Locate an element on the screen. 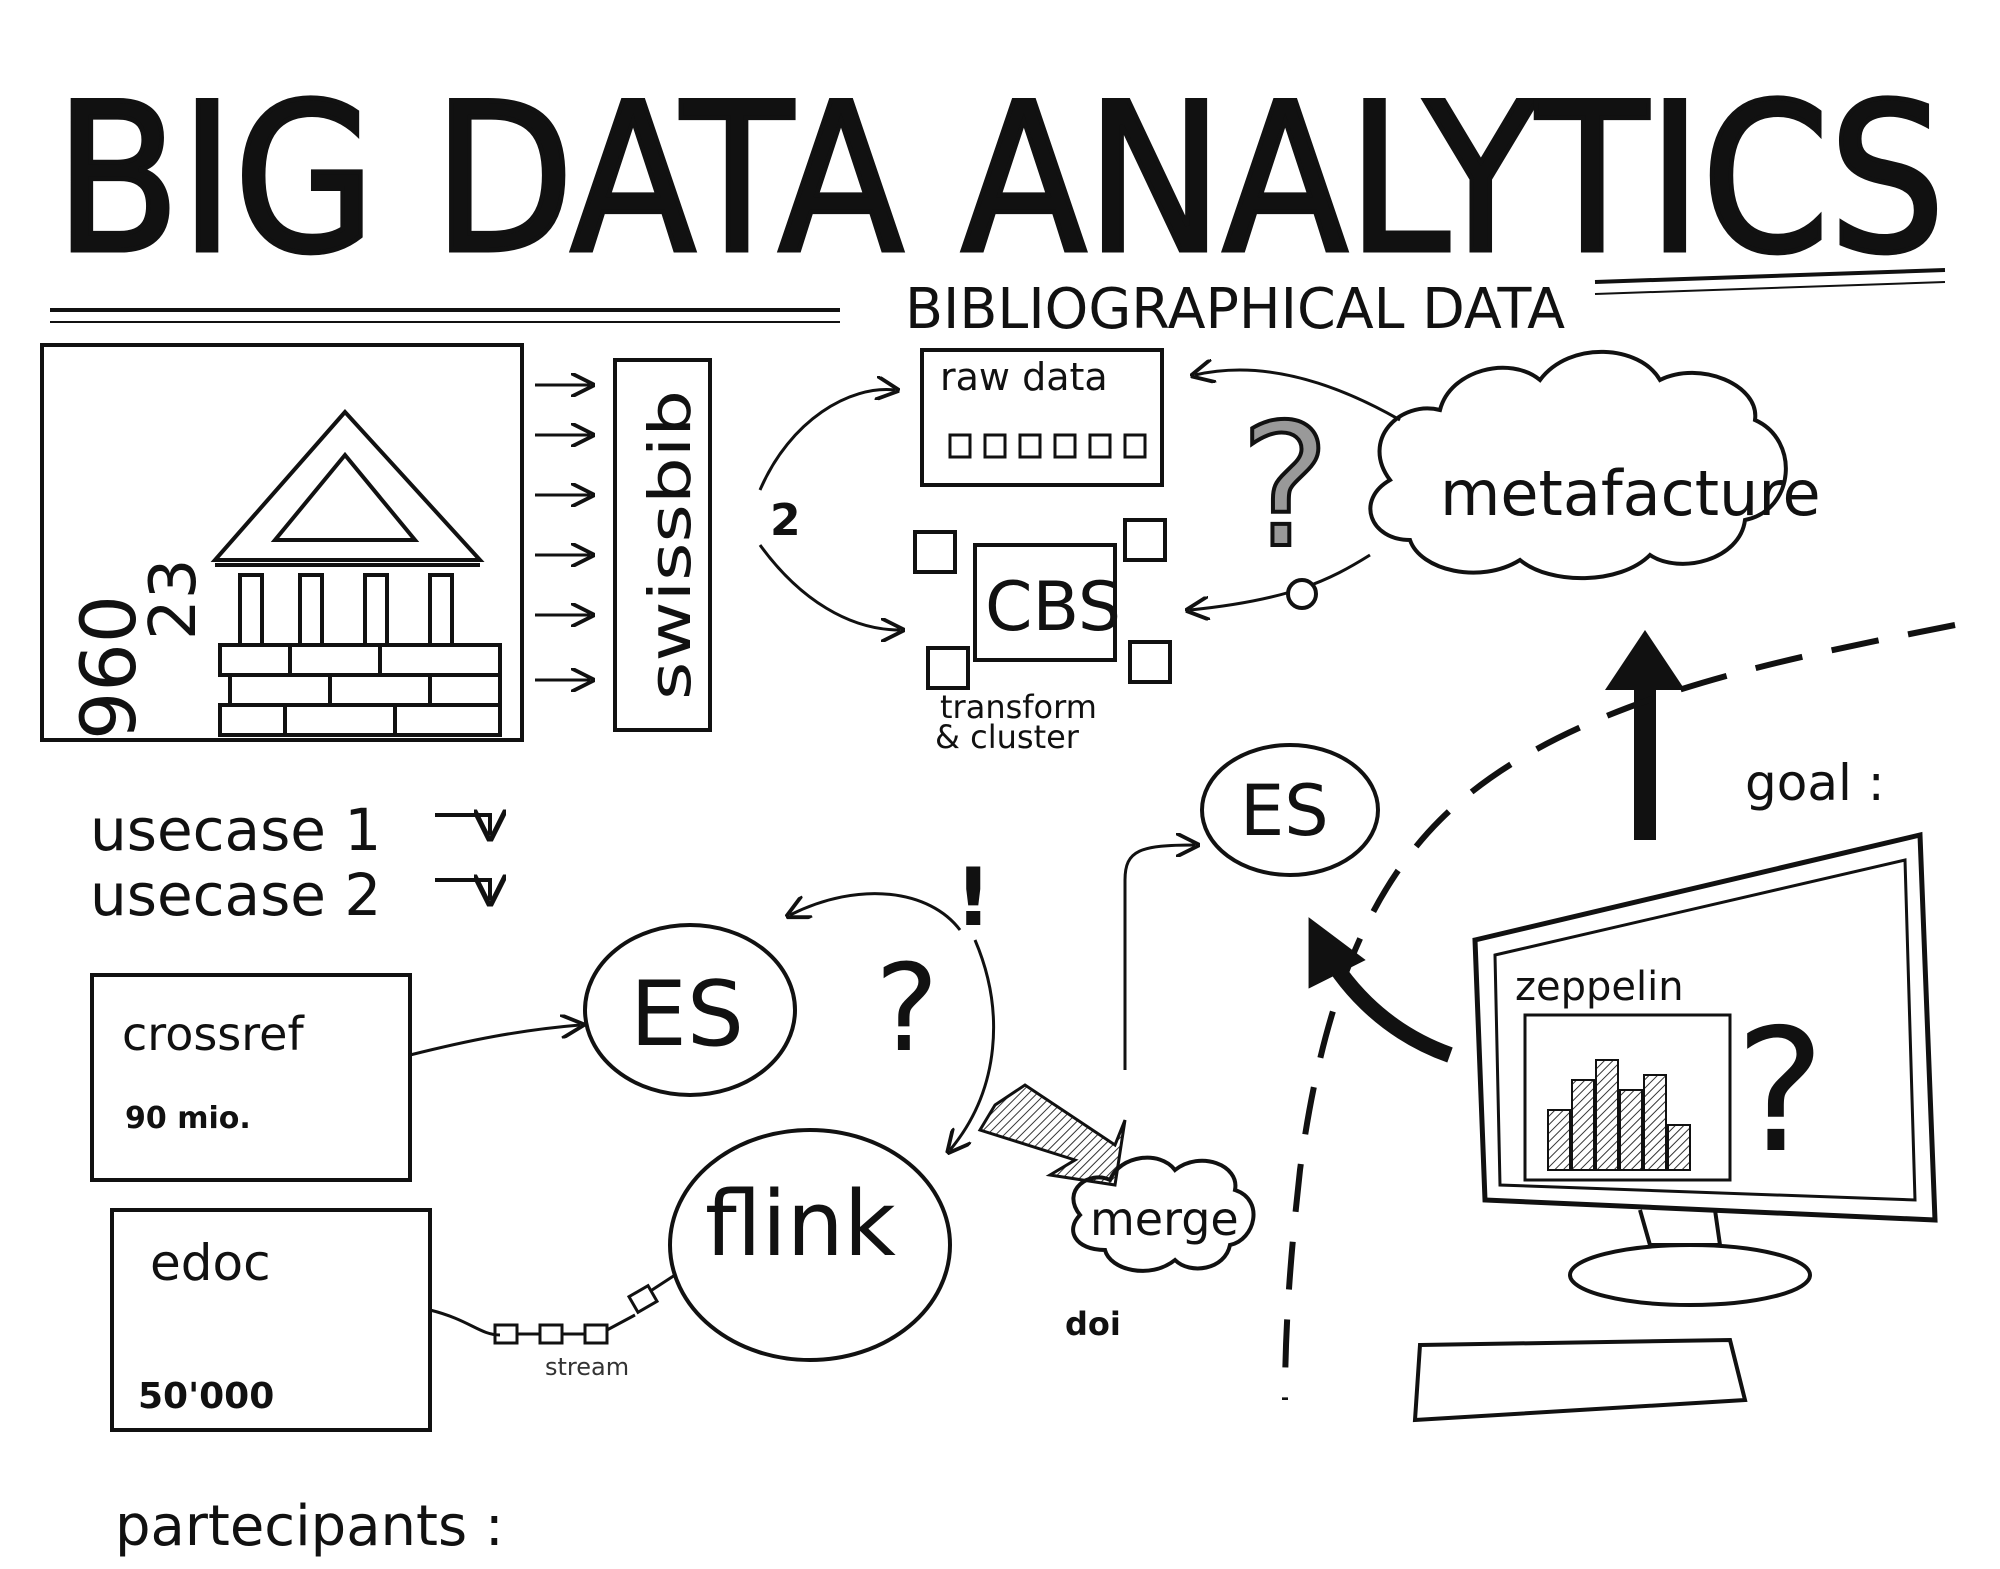 Image resolution: width=2000 pixels, height=1569 pixels. es-node-left: ES ! ? is located at coordinates (789, 1000).